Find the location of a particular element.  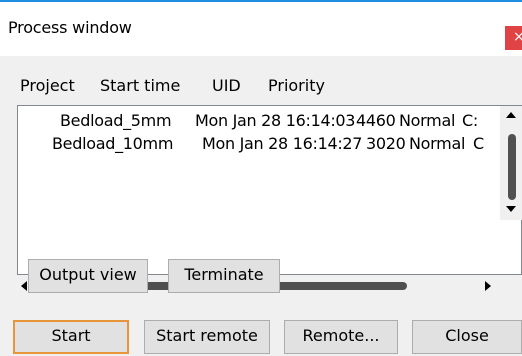

row-start-time: Mon Jan 28 16:14:27 is located at coordinates (282, 143).